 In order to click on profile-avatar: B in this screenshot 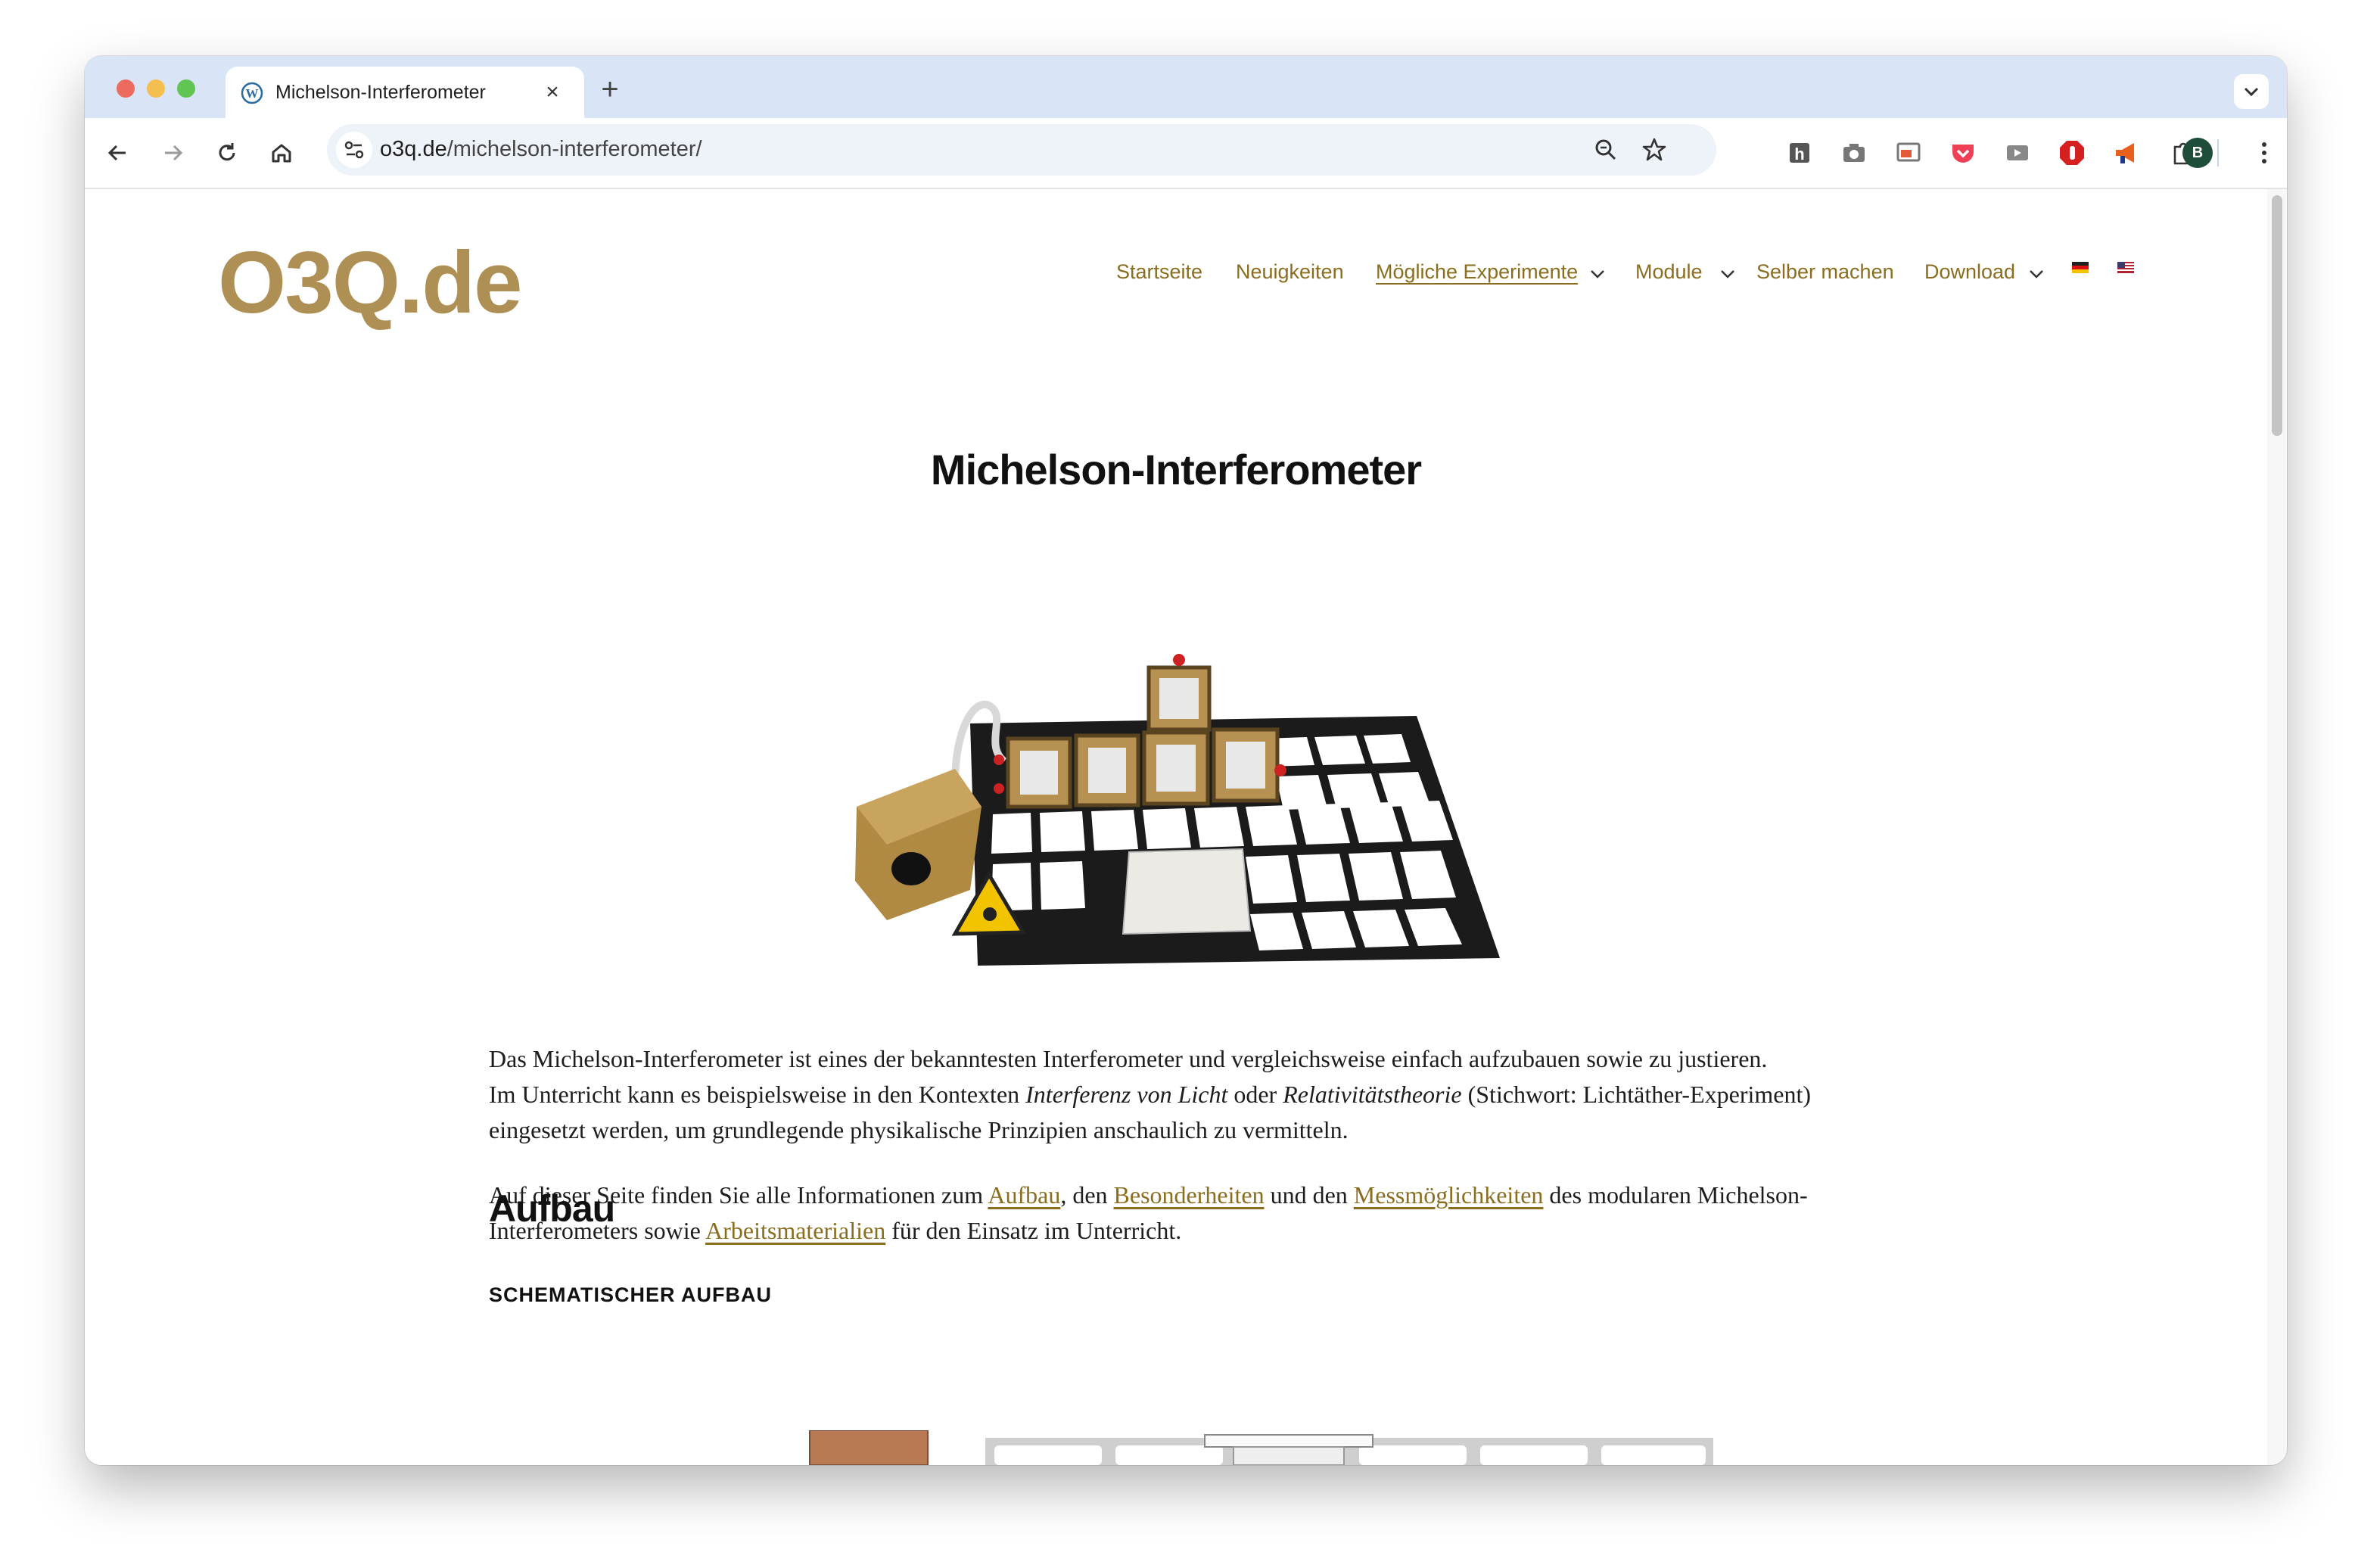, I will do `click(2197, 153)`.